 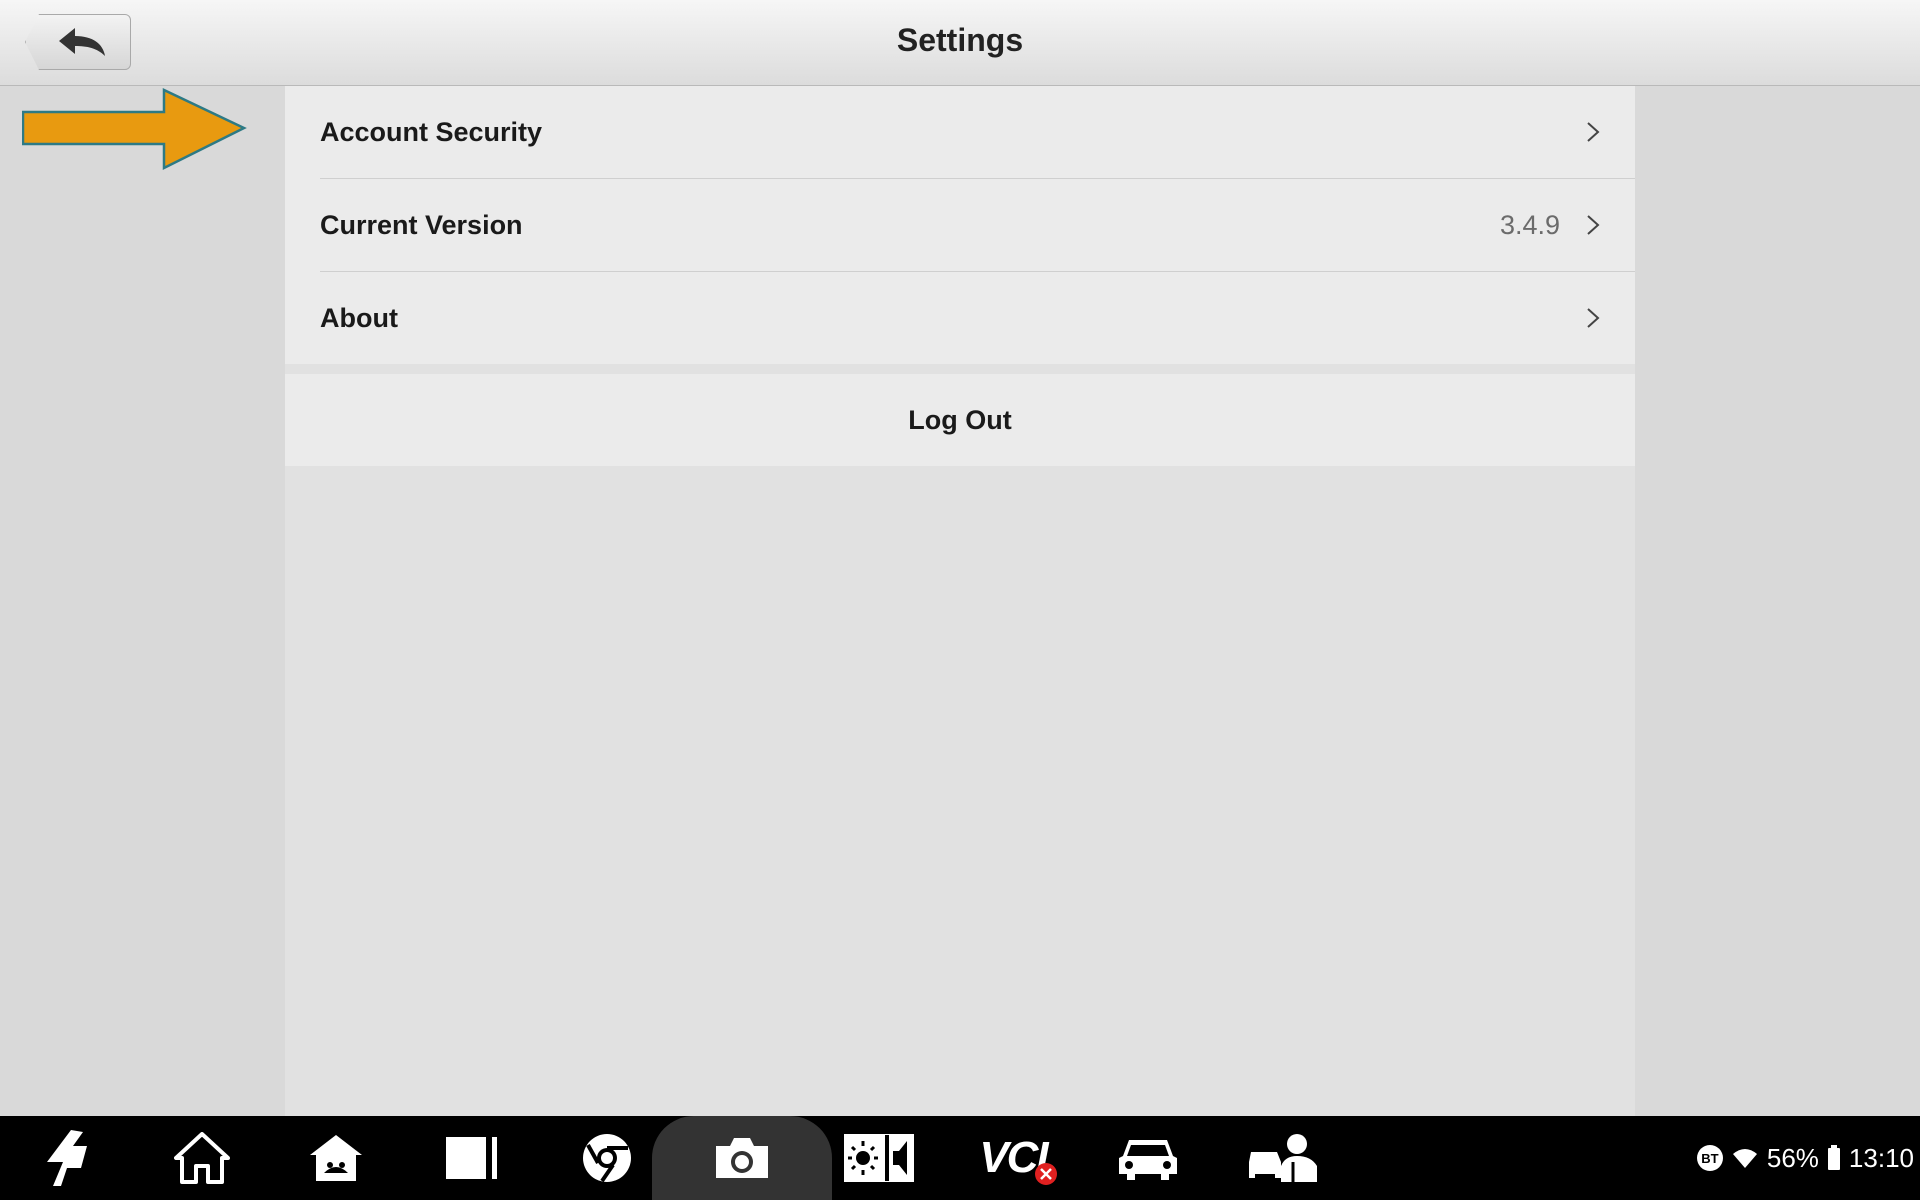 I want to click on status-bar: BT 56% 13:10, so click(x=1805, y=1158).